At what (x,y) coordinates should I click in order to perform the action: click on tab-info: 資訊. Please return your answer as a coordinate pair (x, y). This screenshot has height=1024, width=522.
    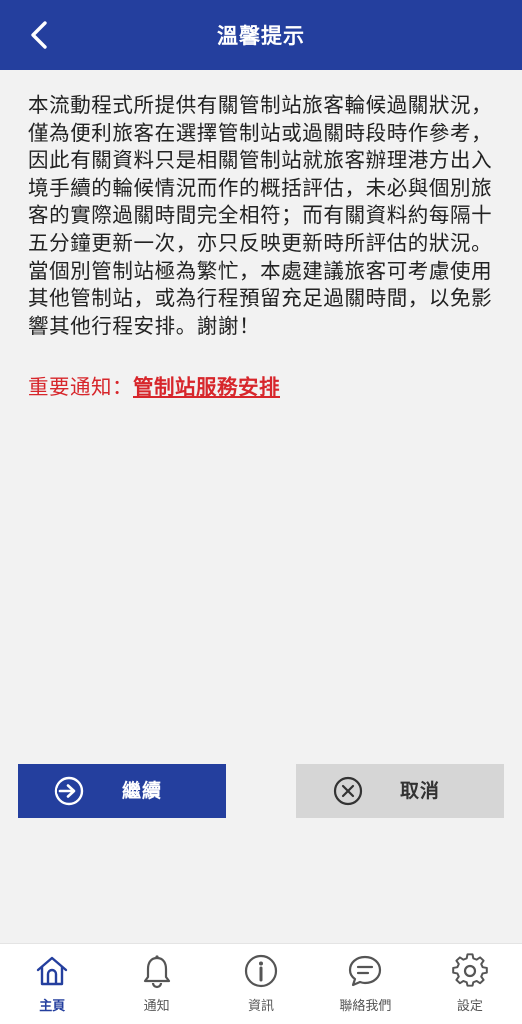
    Looking at the image, I should click on (261, 984).